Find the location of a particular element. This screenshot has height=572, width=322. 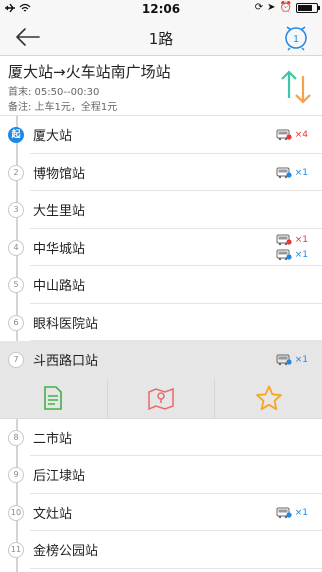

route-note: 备注: 上车1元，全程1元 is located at coordinates (63, 107).